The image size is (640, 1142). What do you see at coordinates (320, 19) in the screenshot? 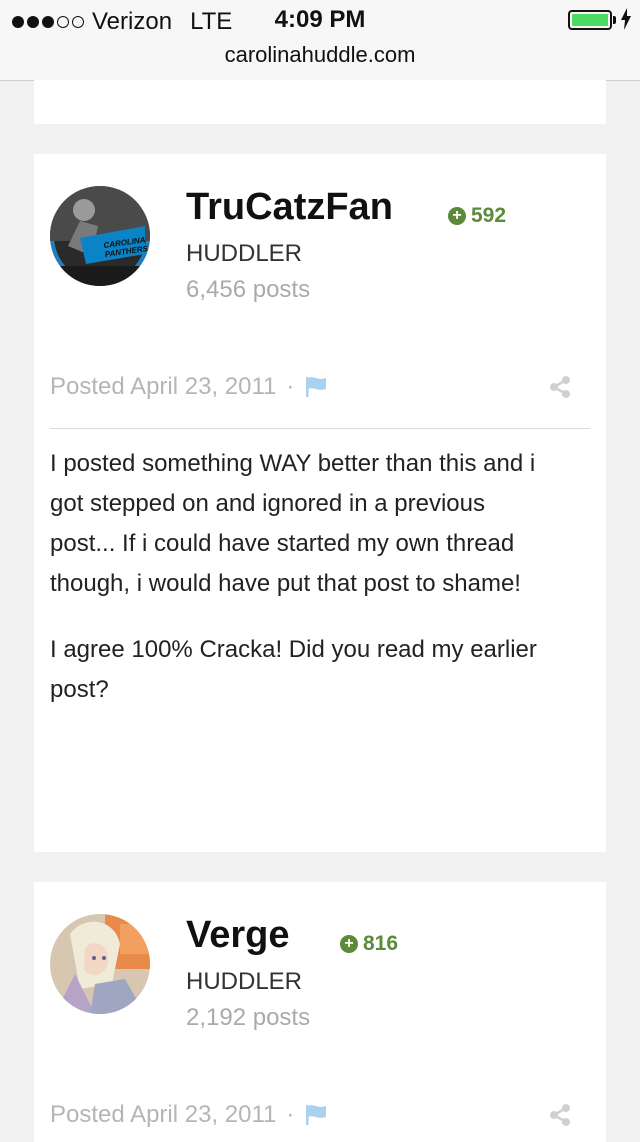
I see `status-time: 4:09 PM` at bounding box center [320, 19].